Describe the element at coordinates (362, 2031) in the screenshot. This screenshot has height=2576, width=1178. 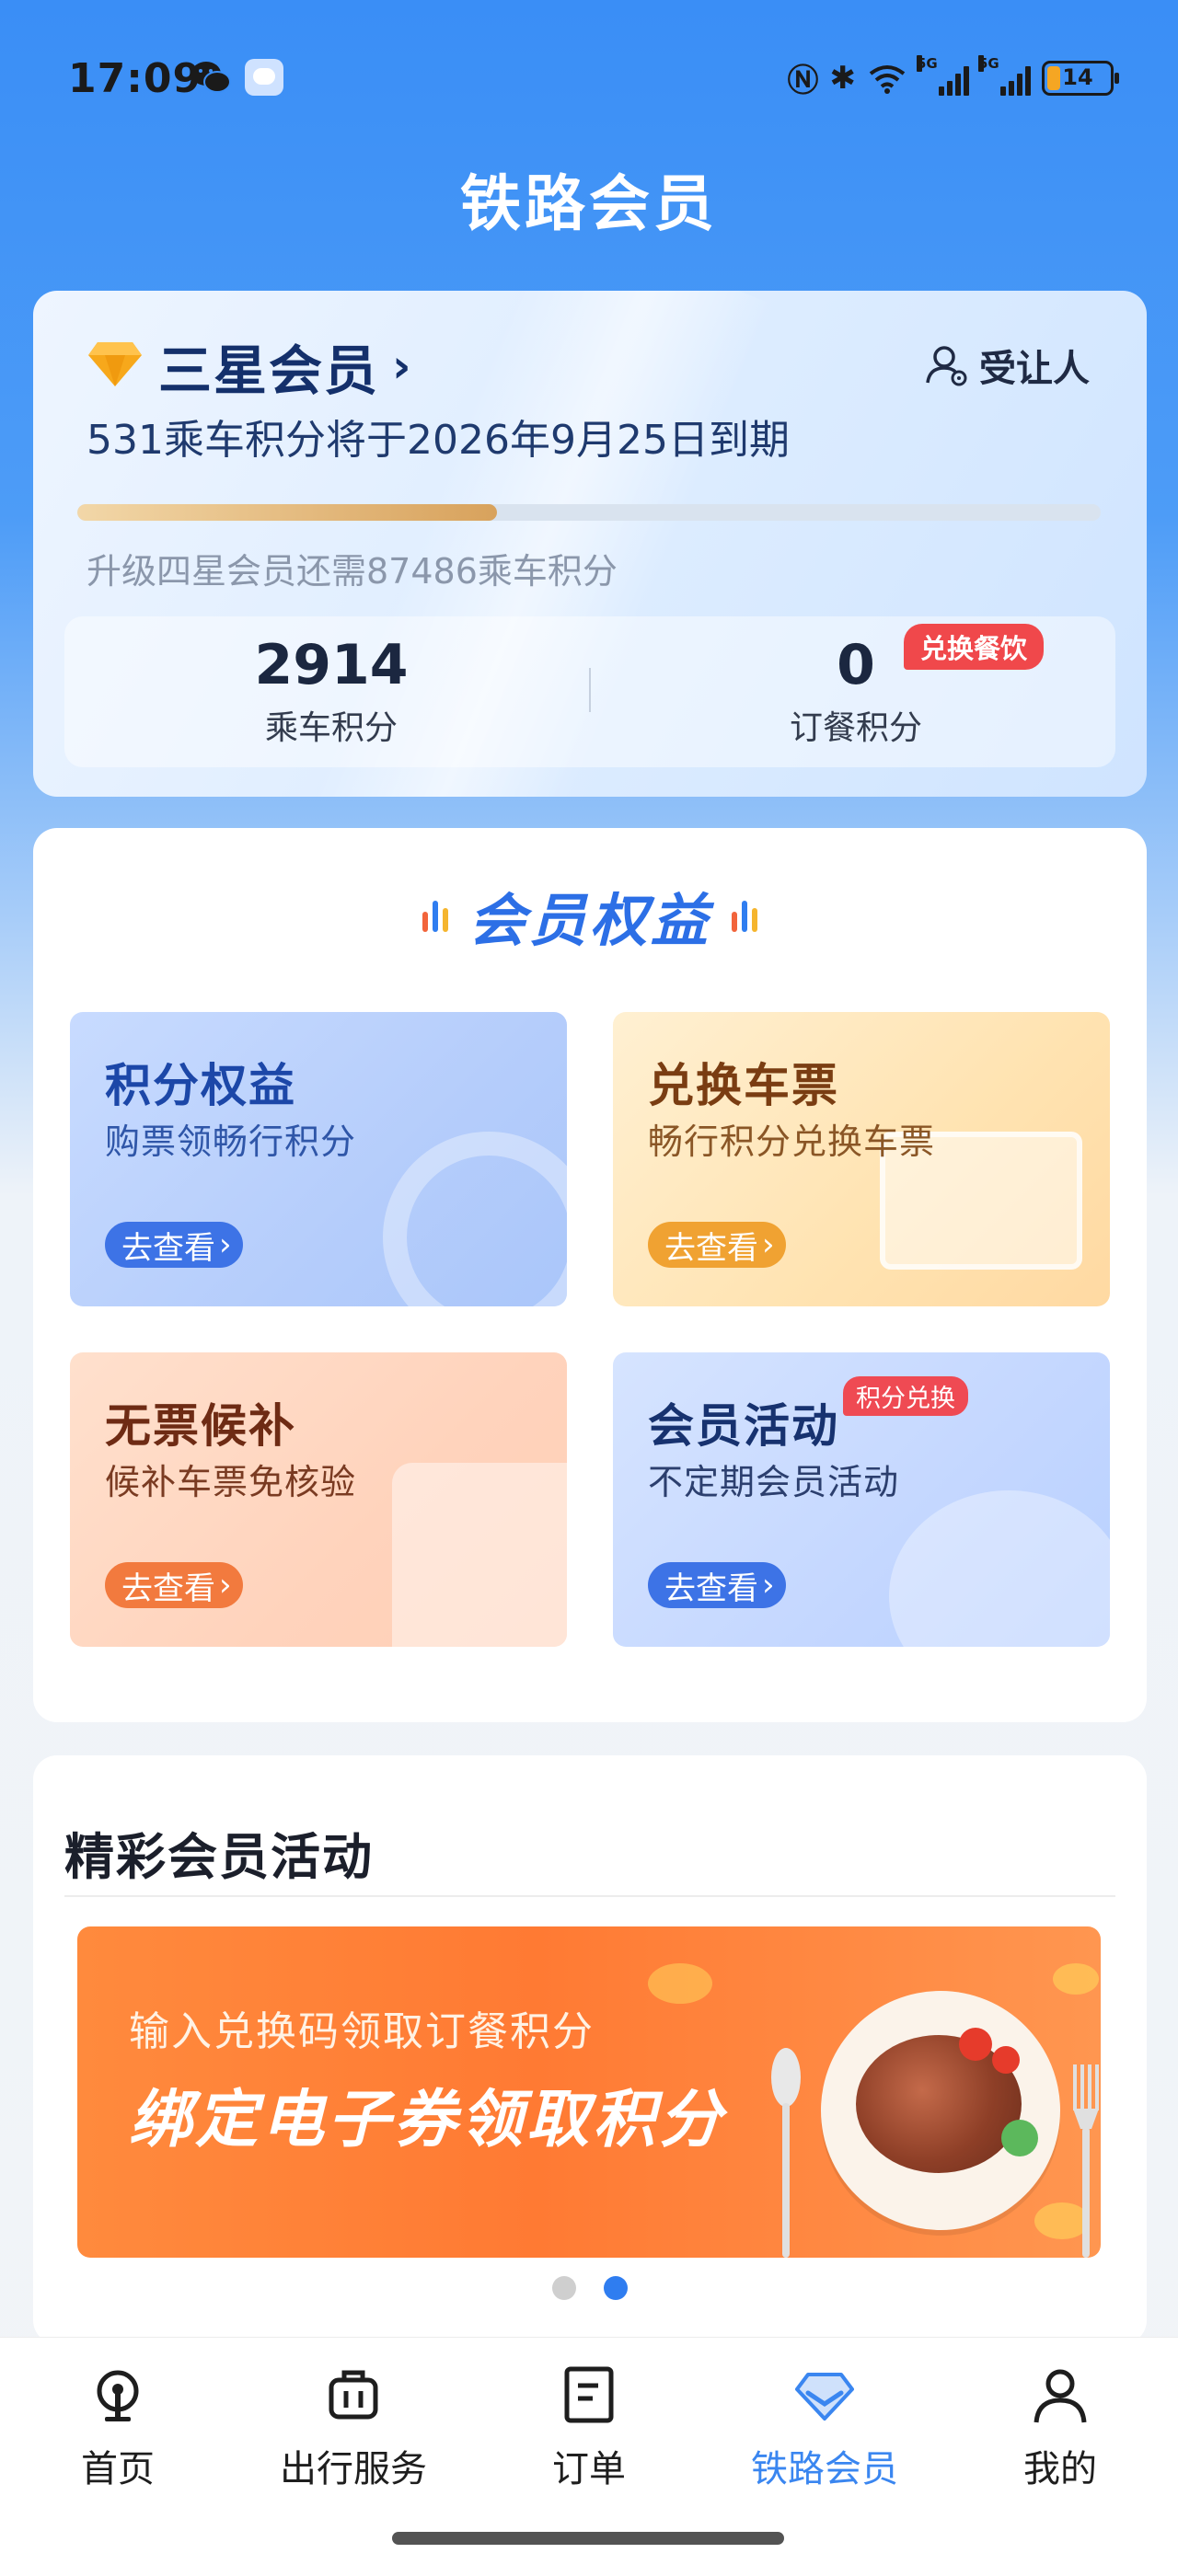
I see `banner-subtitle: 输入兑换码领取订餐积分` at that location.